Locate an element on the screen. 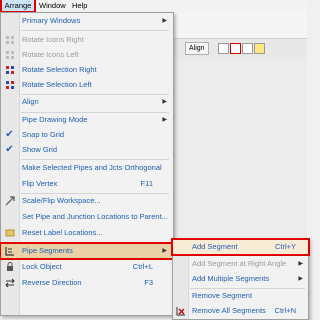 The width and height of the screenshot is (320, 320). submenu-item-remove-segment: Remove Segment is located at coordinates (240, 296).